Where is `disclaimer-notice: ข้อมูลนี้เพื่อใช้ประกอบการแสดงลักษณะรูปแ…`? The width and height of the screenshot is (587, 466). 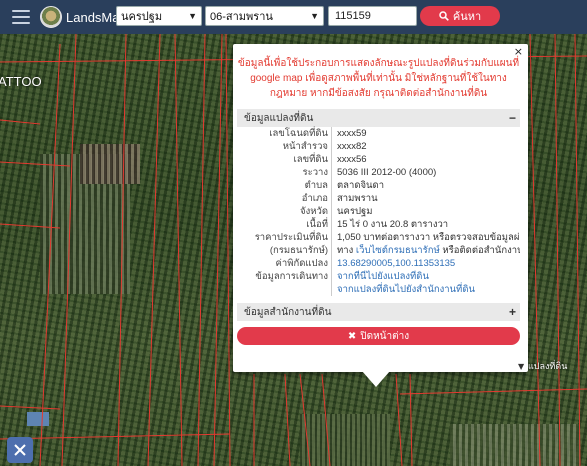
disclaimer-notice: ข้อมูลนี้เพื่อใช้ประกอบการแสดงลักษณะรูปแ… is located at coordinates (378, 78).